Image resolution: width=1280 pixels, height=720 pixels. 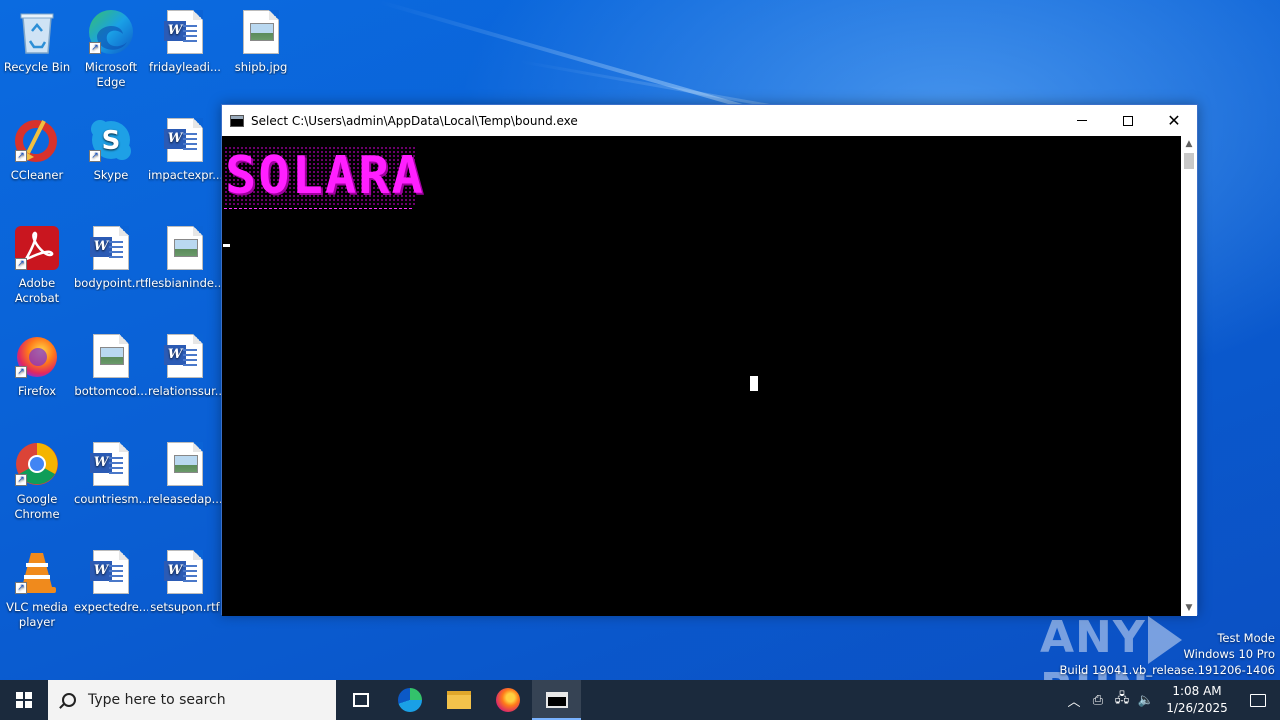 I want to click on taskbar-search-box: Type here to search, so click(x=192, y=700).